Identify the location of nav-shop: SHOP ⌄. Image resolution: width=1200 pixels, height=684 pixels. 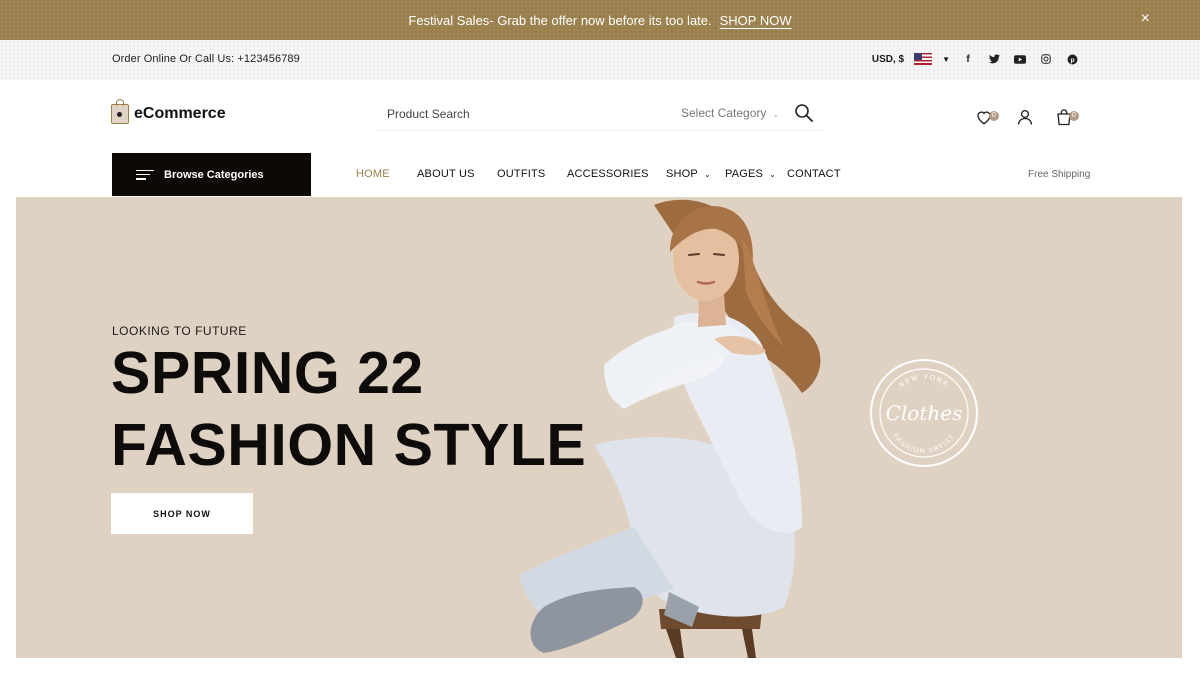
(688, 174).